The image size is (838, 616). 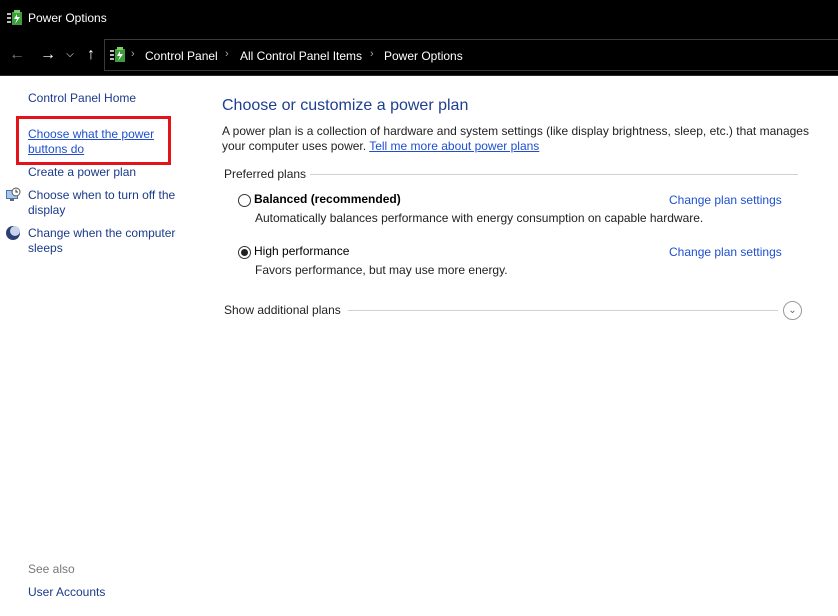 What do you see at coordinates (181, 56) in the screenshot?
I see `breadcrumb-control-panel: Control Panel` at bounding box center [181, 56].